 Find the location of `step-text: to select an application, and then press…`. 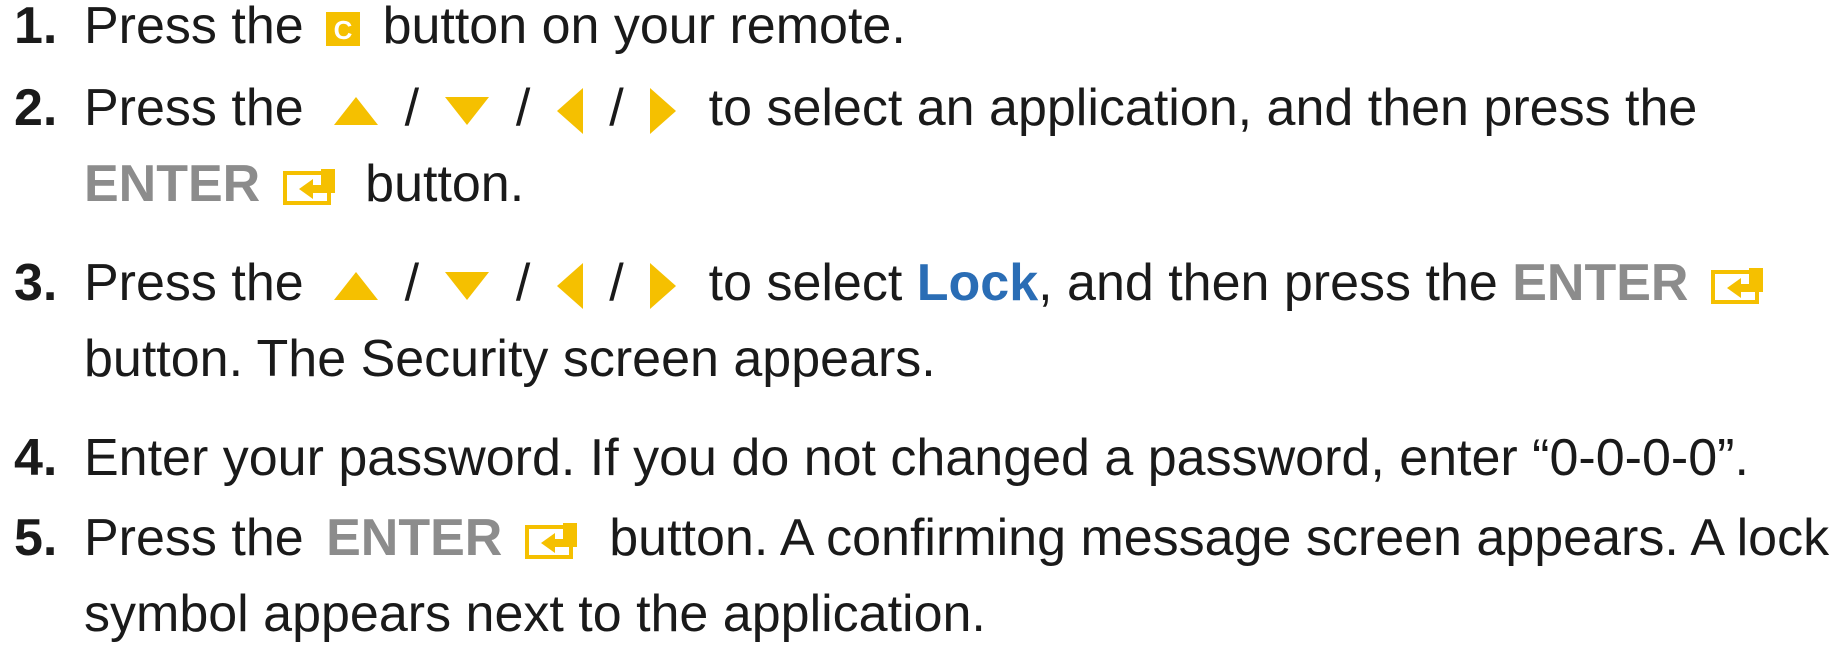

step-text: to select an application, and then press… is located at coordinates (1203, 108).